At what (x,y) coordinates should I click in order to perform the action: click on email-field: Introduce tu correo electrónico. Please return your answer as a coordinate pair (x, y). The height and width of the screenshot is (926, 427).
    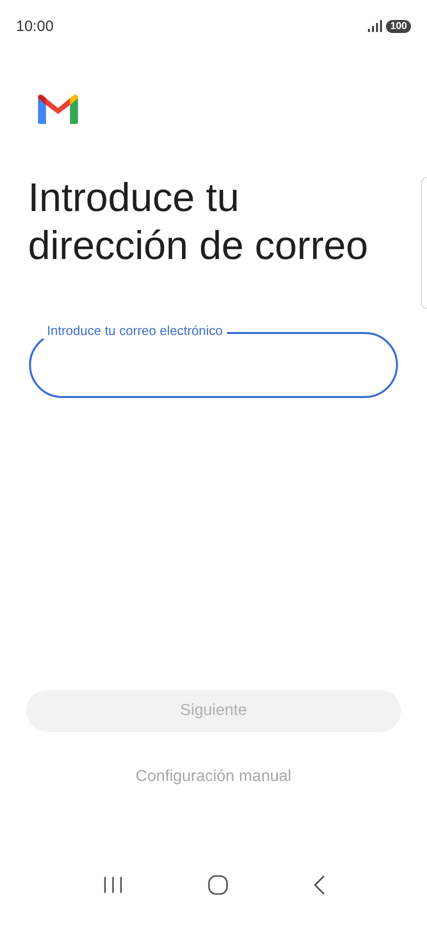
    Looking at the image, I should click on (213, 360).